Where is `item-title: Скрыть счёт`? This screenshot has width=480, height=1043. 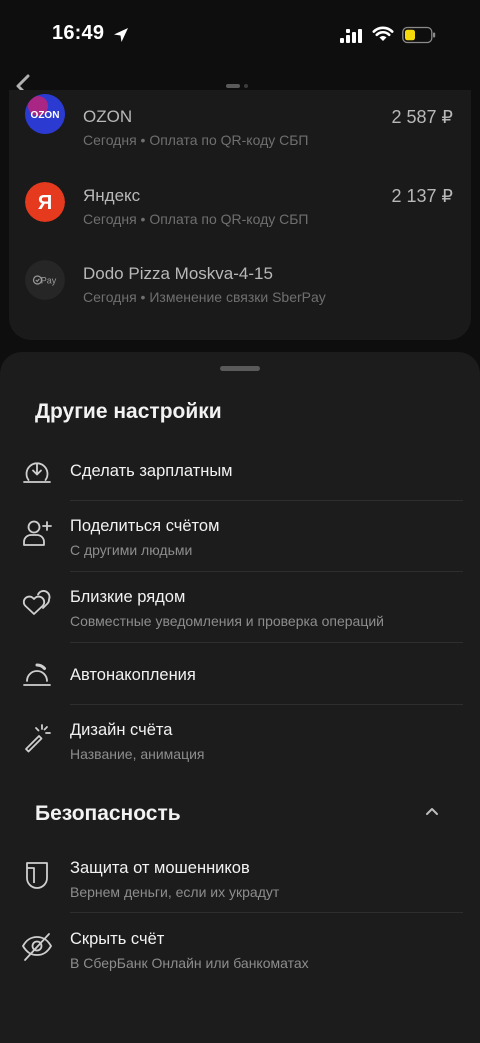
item-title: Скрыть счёт is located at coordinates (117, 939).